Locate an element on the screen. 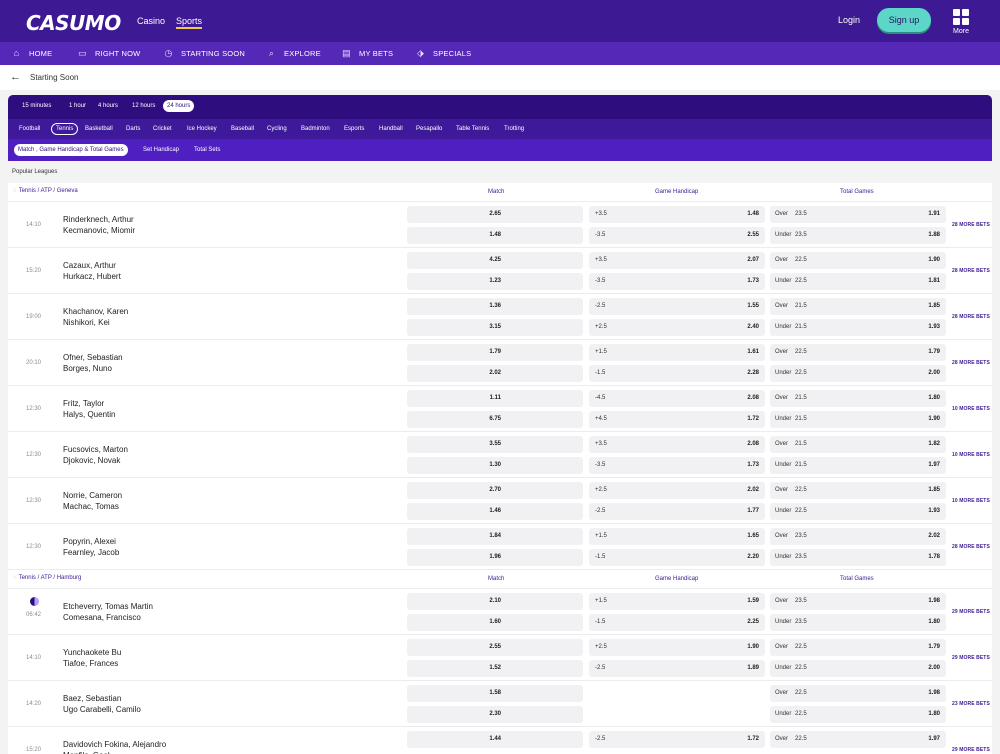  away-player: Kecmanovic, Miomir is located at coordinates (99, 230).